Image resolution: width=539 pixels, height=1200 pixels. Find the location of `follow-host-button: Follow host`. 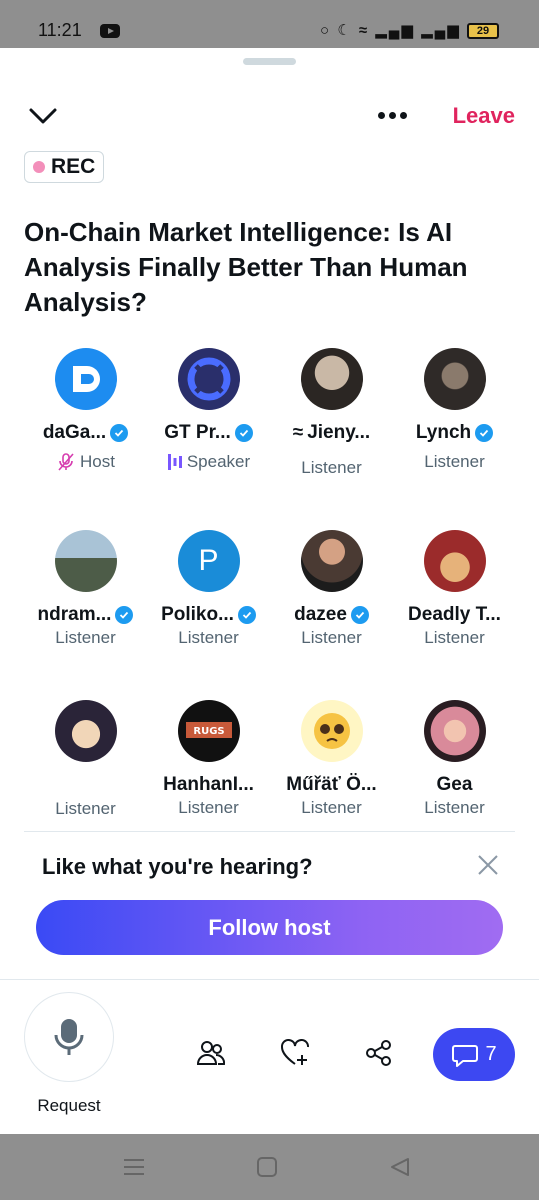

follow-host-button: Follow host is located at coordinates (269, 927).